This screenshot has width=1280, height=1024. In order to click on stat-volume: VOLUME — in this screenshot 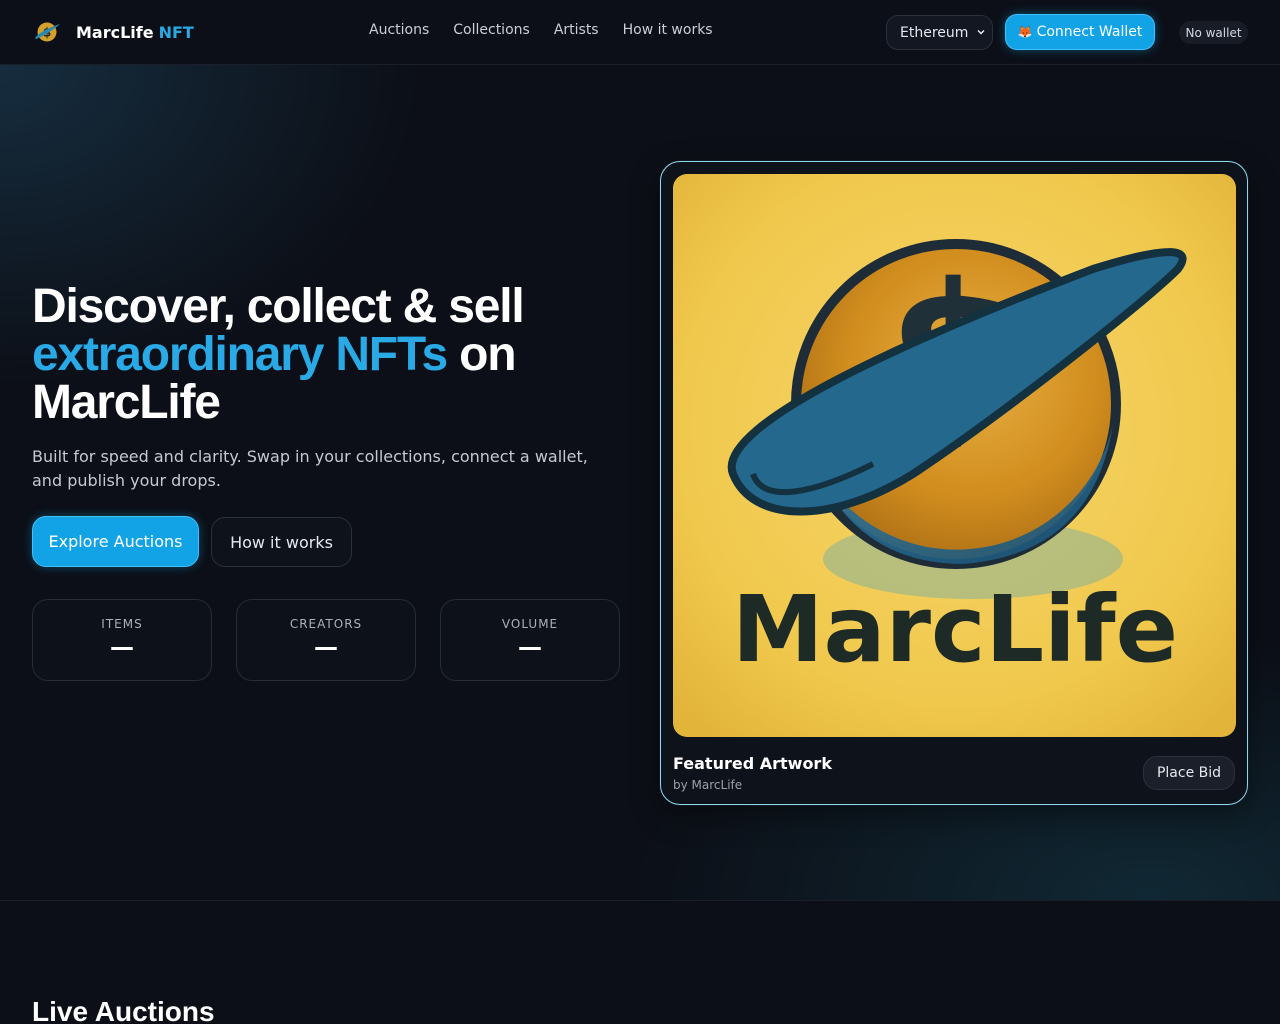, I will do `click(530, 640)`.